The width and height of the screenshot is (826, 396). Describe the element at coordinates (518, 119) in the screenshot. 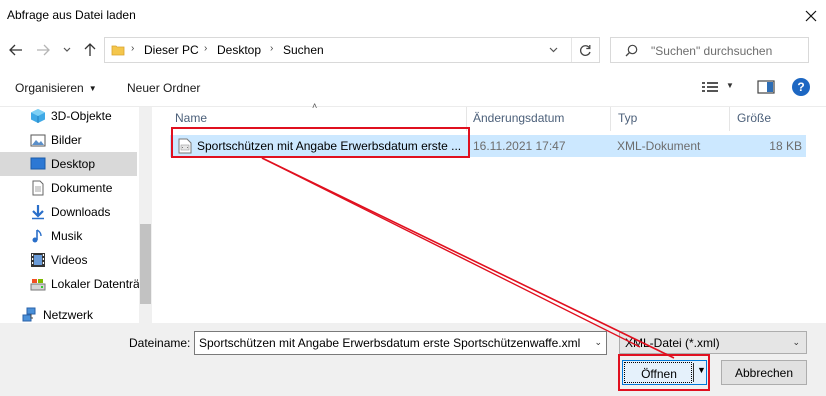

I see `column-header-date: Änderungsdatum` at that location.